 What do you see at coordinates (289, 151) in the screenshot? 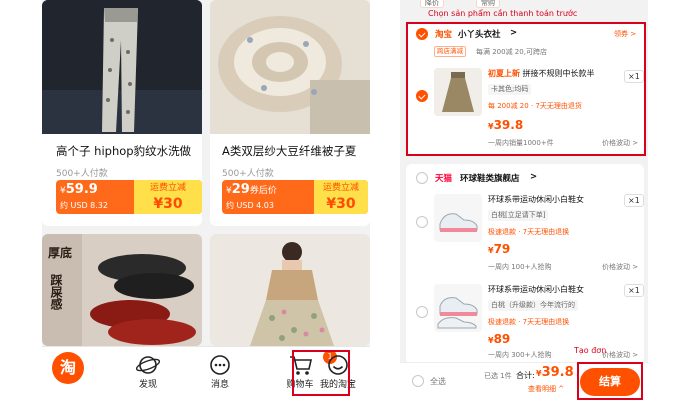
I see `product-title: A类双层纱大豆纤维被子夏` at bounding box center [289, 151].